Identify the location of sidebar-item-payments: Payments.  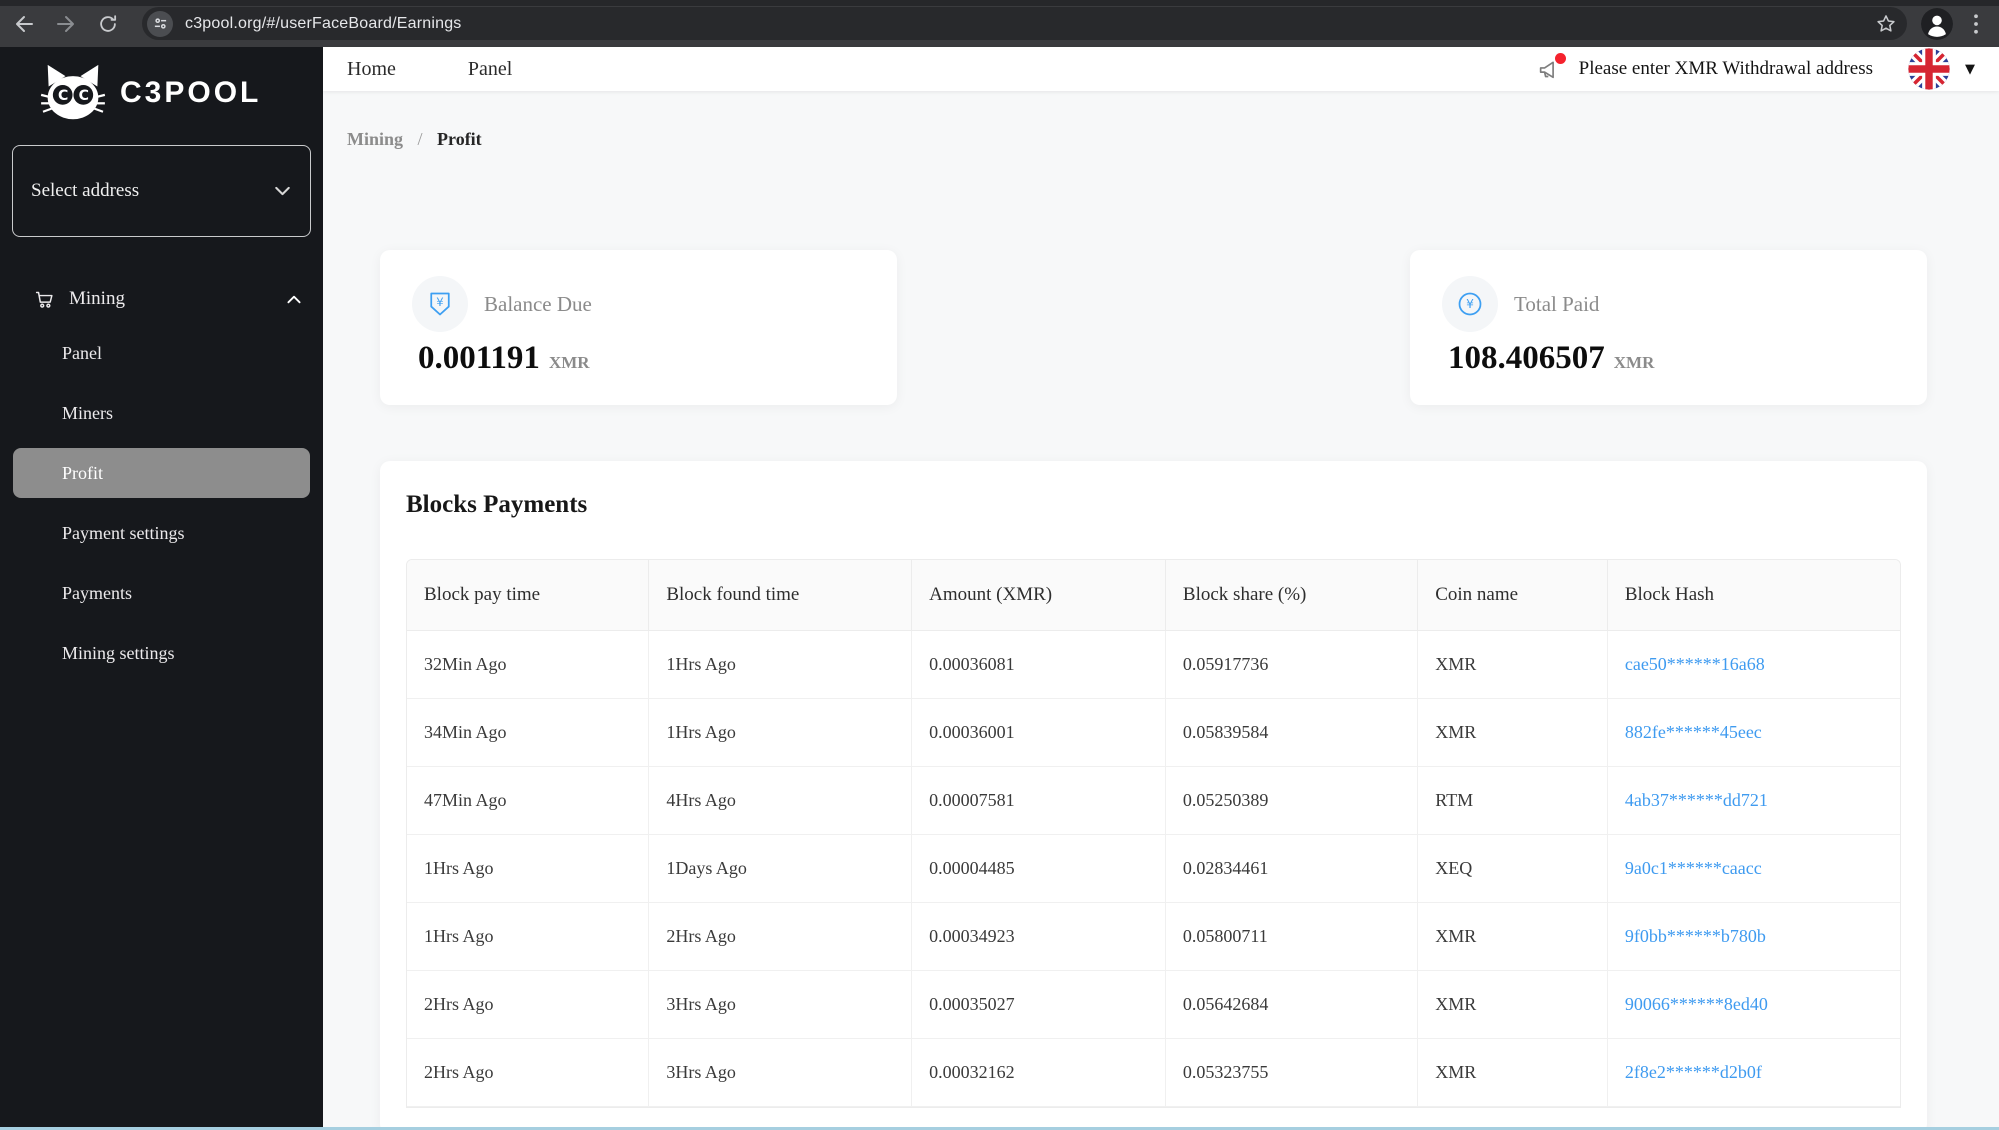
(161, 593).